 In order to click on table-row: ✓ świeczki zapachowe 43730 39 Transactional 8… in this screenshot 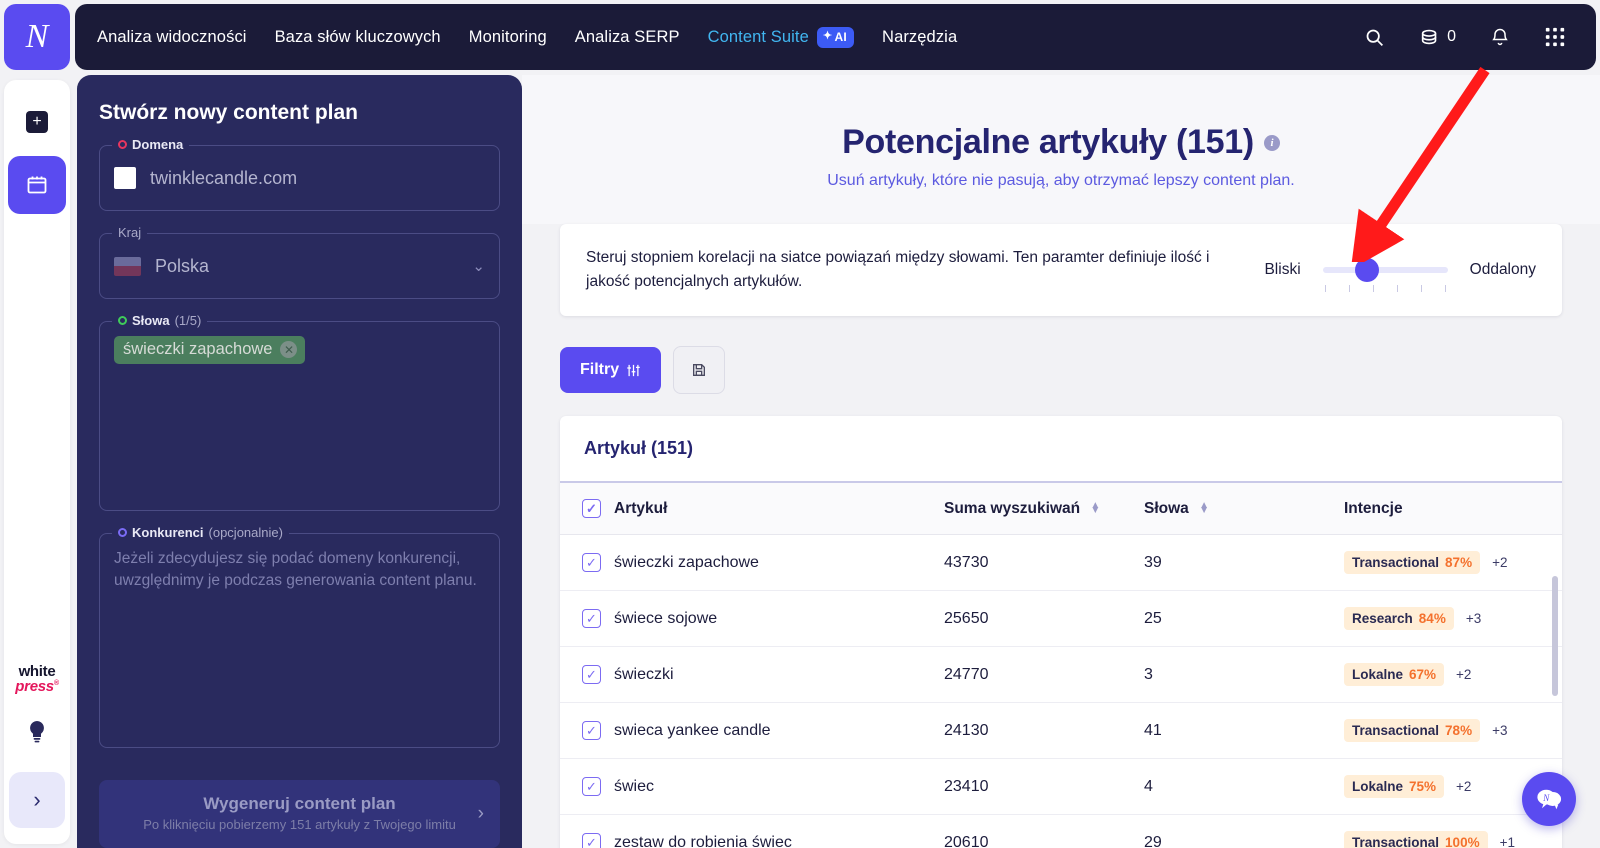, I will do `click(1061, 563)`.